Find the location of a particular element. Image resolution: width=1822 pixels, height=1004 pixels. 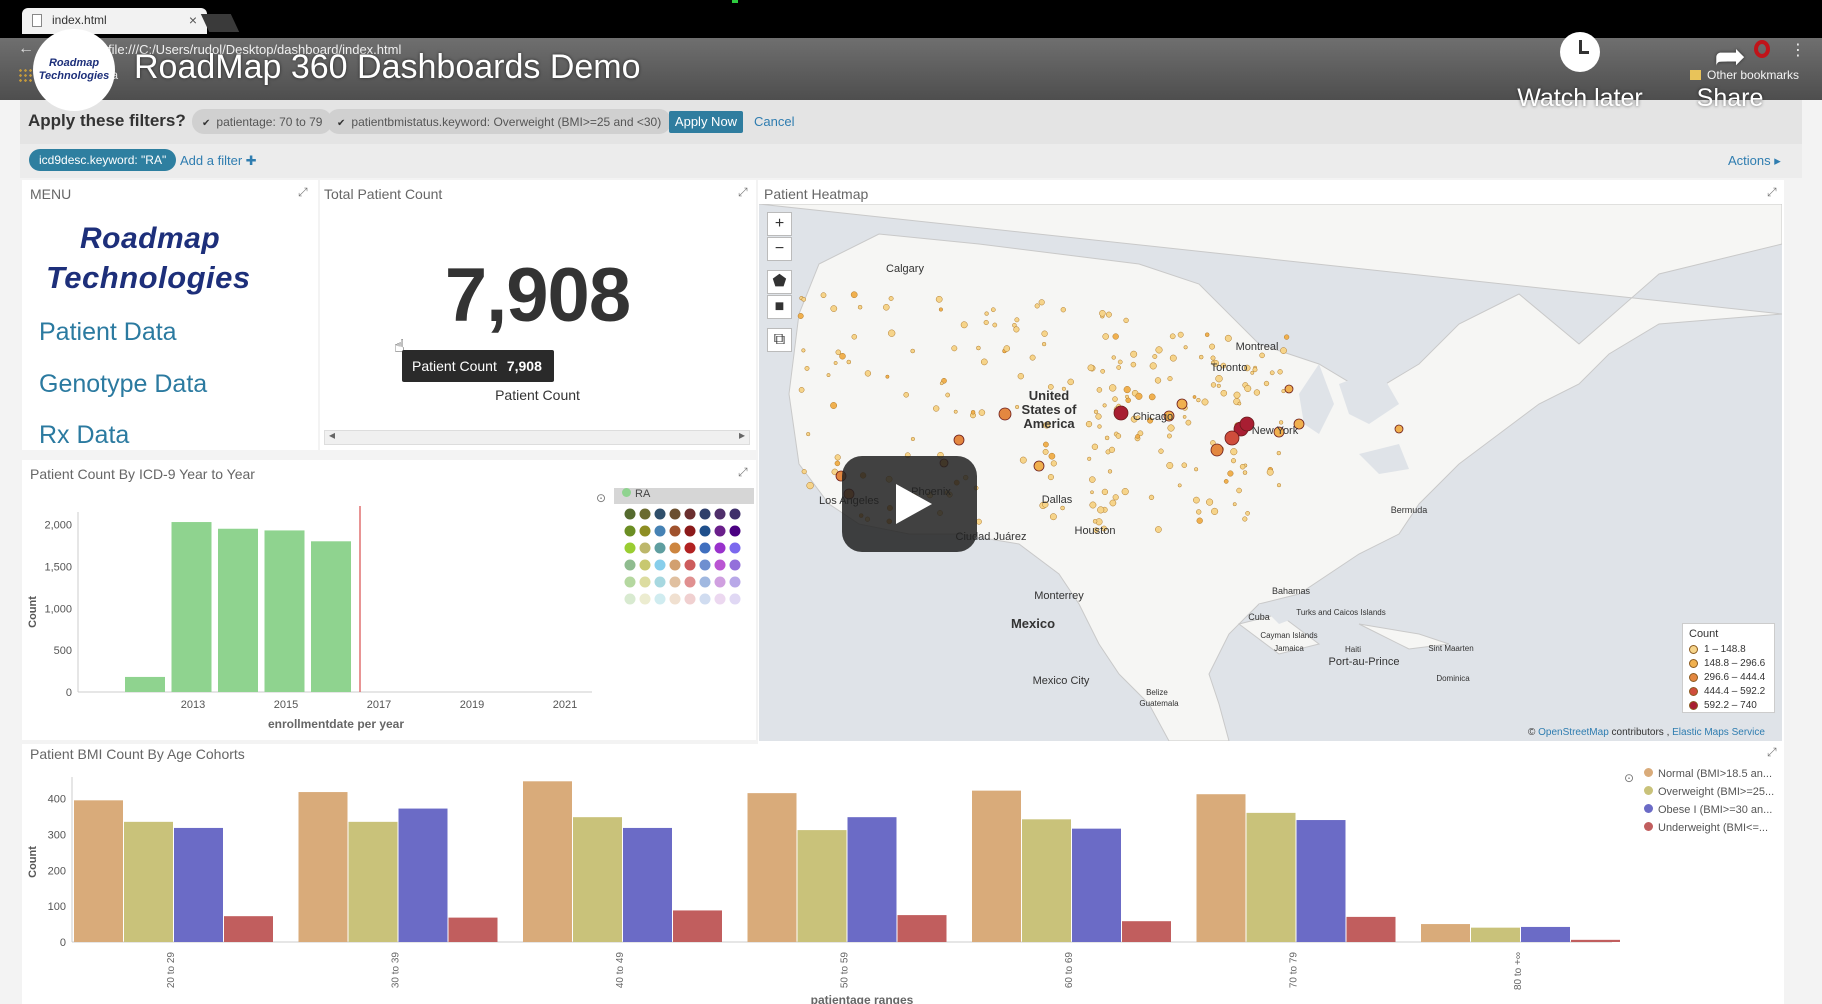

apply-now-button: Apply Now is located at coordinates (706, 122).